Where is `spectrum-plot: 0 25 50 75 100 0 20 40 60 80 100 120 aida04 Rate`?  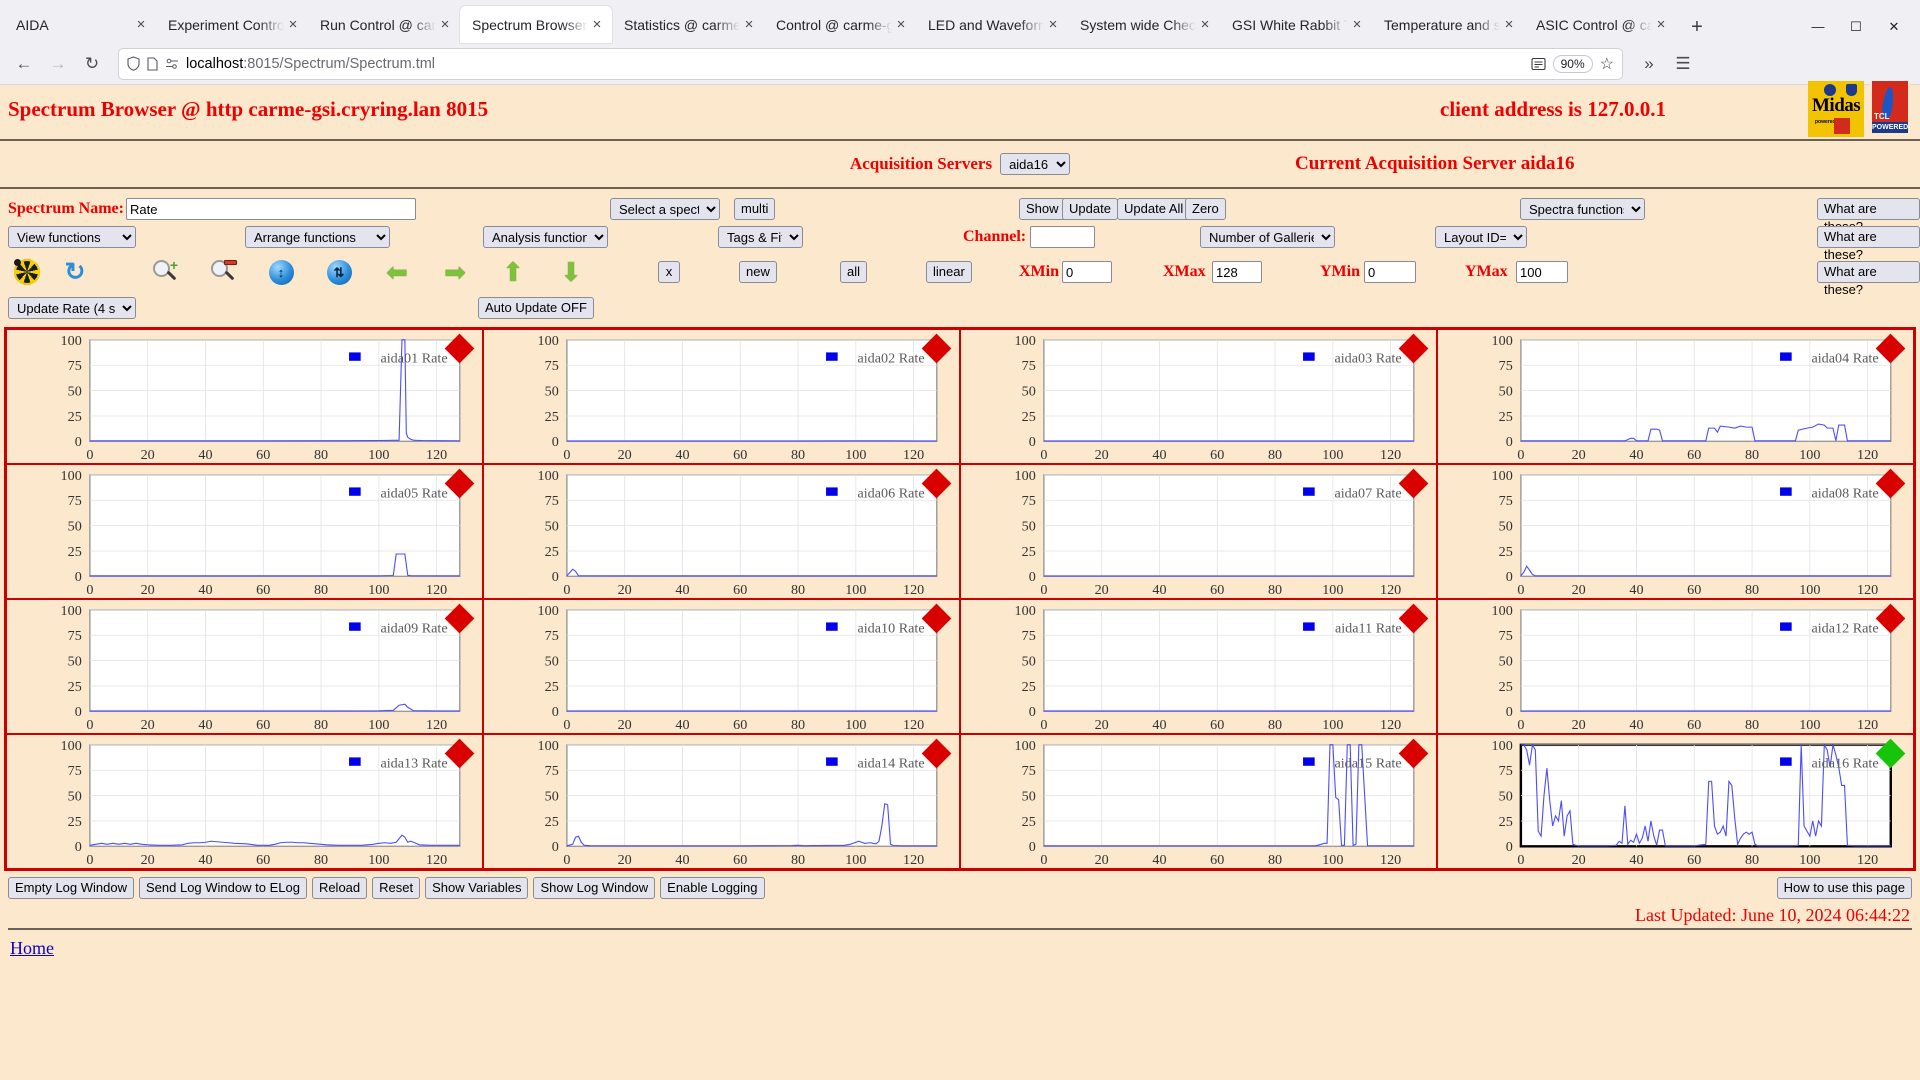
spectrum-plot: 0 25 50 75 100 0 20 40 60 80 100 120 aida04 Rate is located at coordinates (1675, 396).